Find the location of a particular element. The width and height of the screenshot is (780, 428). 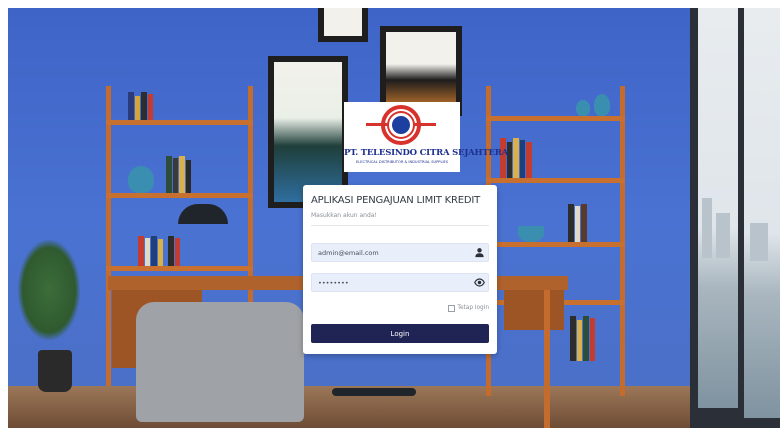

desk-drawers is located at coordinates (534, 310).